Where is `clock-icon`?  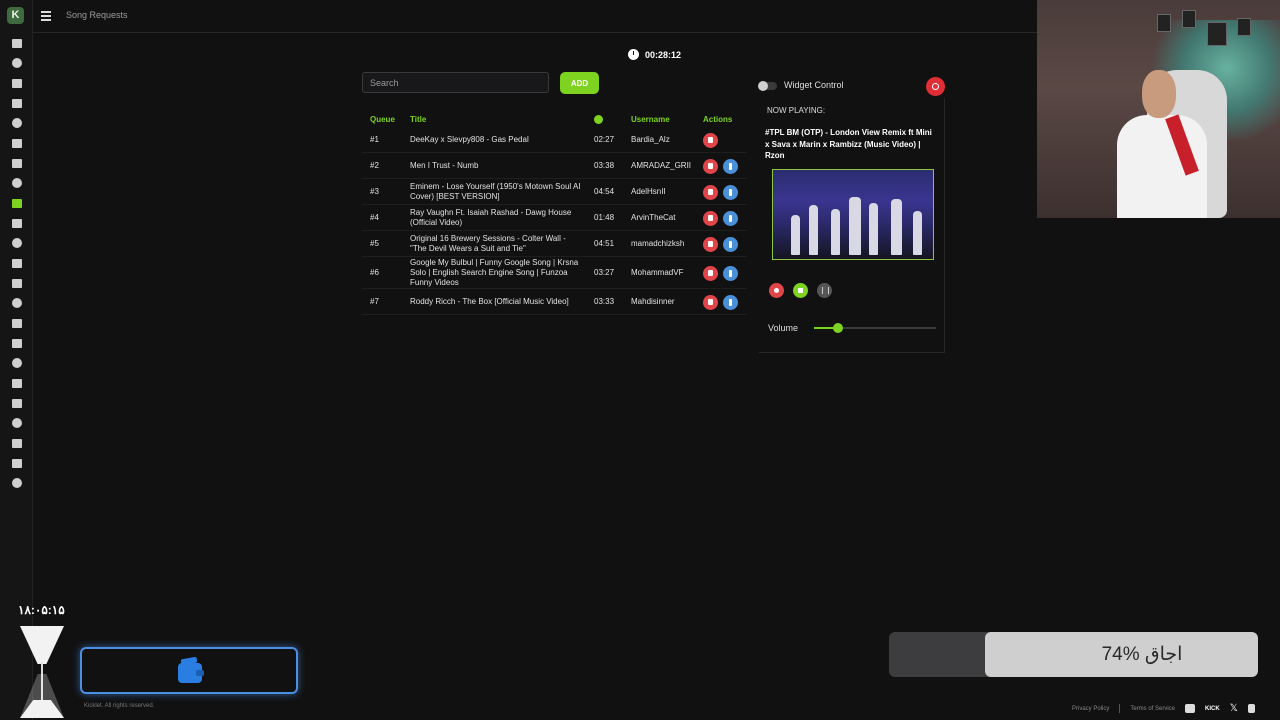 clock-icon is located at coordinates (633, 54).